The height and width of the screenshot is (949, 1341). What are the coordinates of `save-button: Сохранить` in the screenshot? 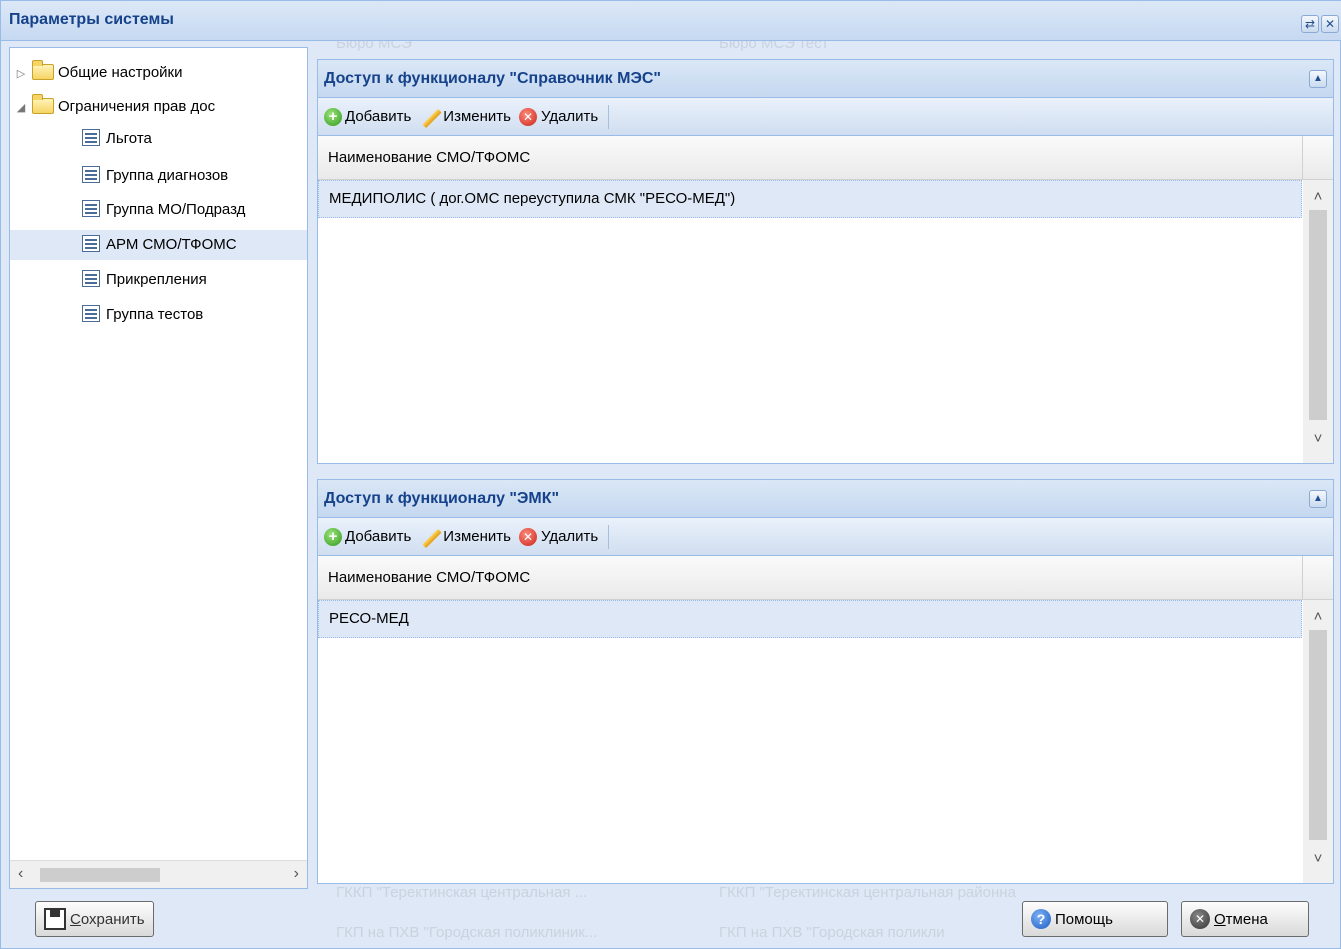 It's located at (94, 919).